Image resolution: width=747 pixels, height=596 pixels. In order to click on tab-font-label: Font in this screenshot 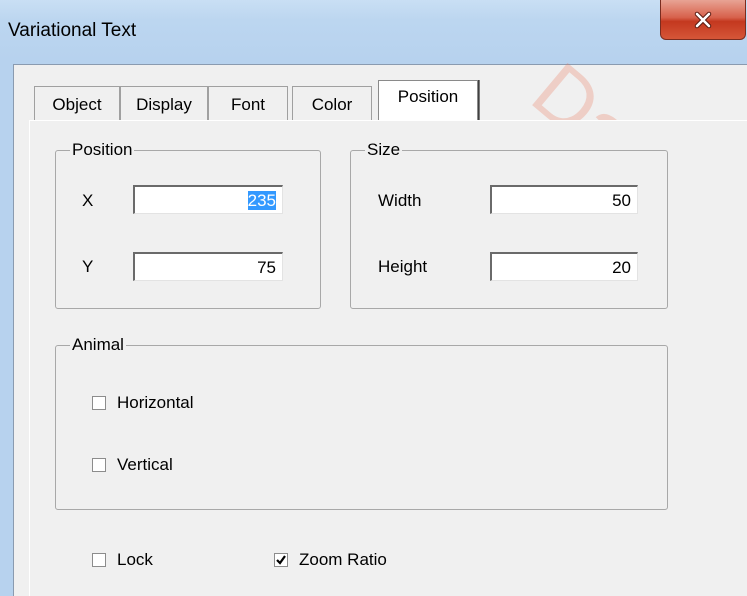, I will do `click(248, 104)`.